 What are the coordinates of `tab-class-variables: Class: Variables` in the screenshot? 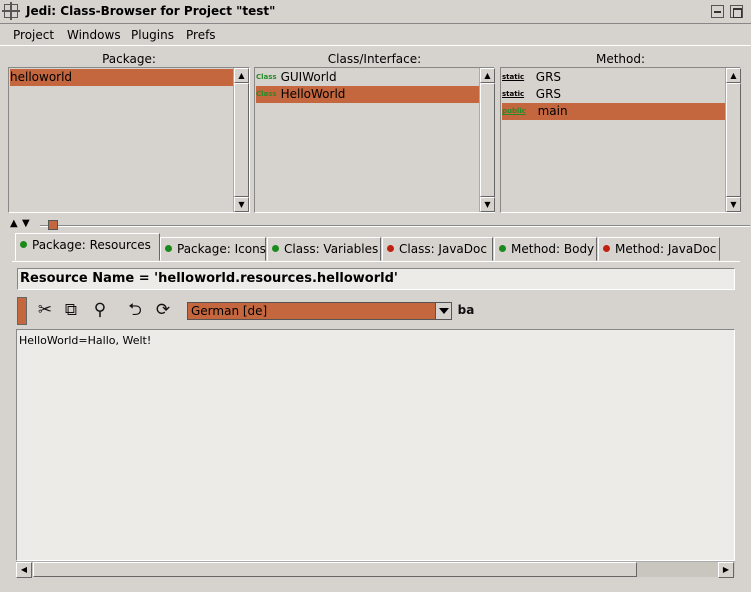 It's located at (324, 249).